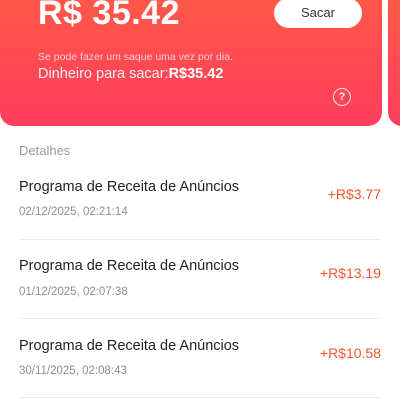 The image size is (400, 400). Describe the element at coordinates (109, 16) in the screenshot. I see `balance-amount: R$ 35.42` at that location.